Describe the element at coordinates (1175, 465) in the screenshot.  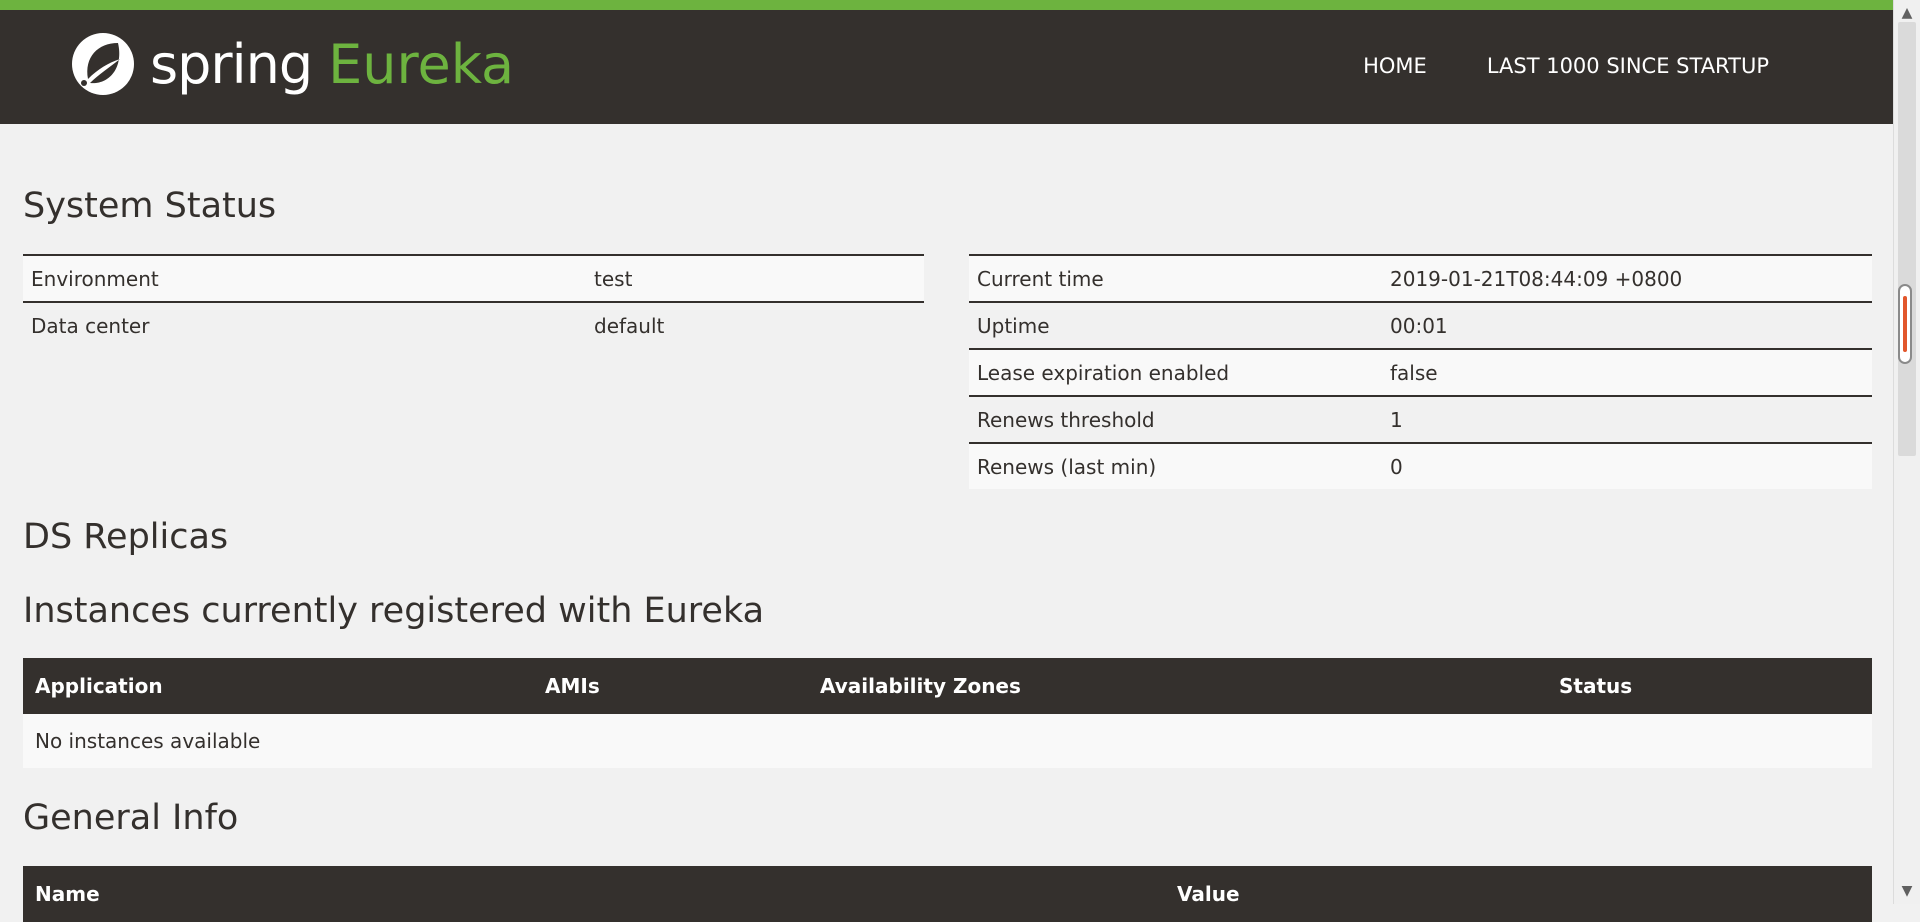
I see `renews-last-min-key-cell: Renews (last min)` at that location.